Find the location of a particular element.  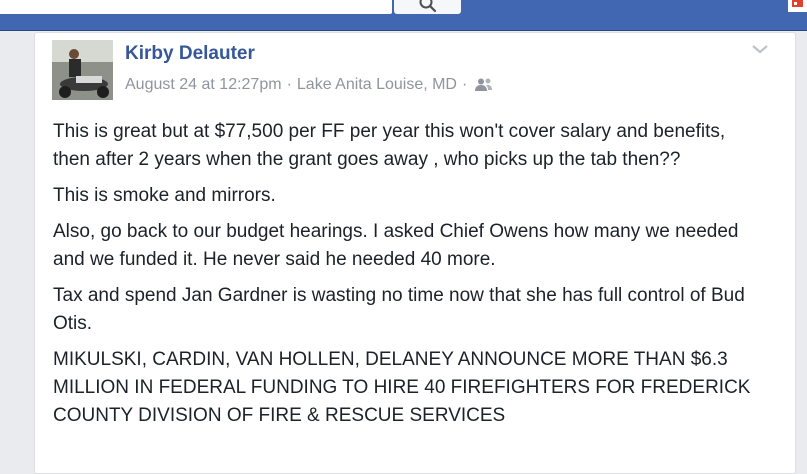

profile-photo-icon is located at coordinates (82, 70).